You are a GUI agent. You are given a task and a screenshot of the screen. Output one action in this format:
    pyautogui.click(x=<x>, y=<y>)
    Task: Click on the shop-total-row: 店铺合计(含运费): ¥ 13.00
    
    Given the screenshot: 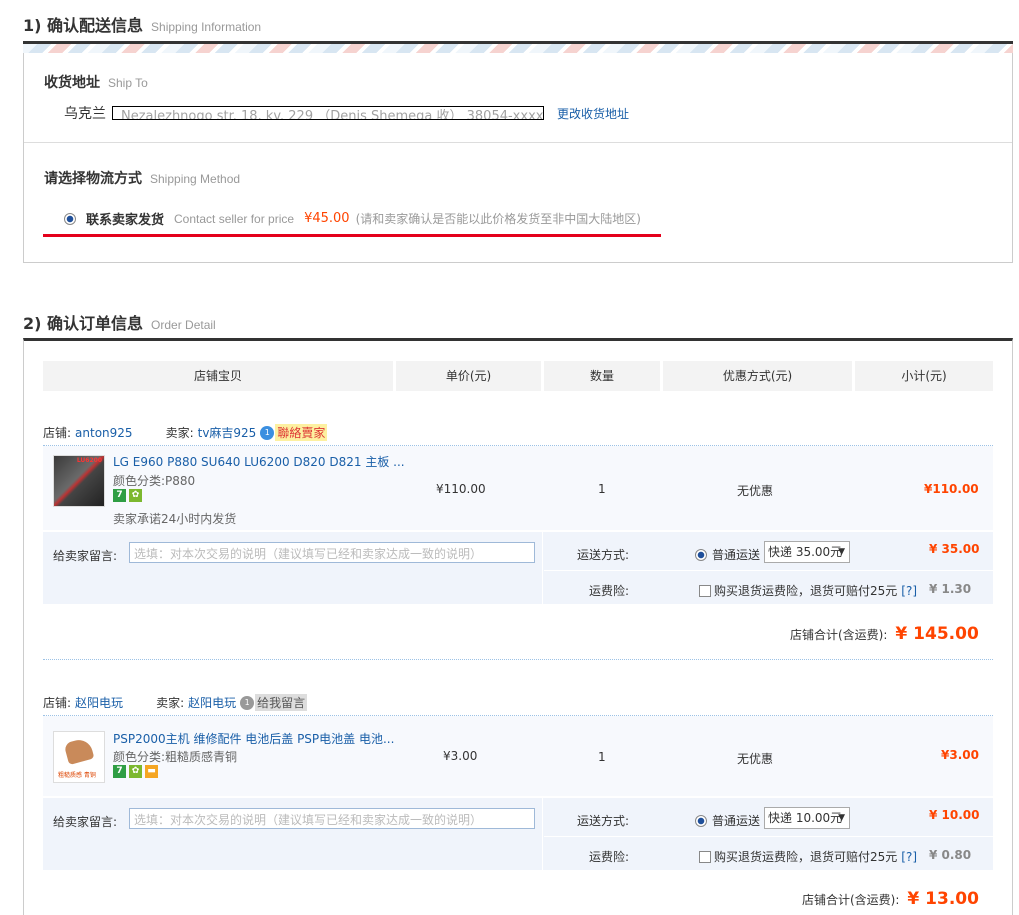 What is the action you would take?
    pyautogui.click(x=890, y=899)
    